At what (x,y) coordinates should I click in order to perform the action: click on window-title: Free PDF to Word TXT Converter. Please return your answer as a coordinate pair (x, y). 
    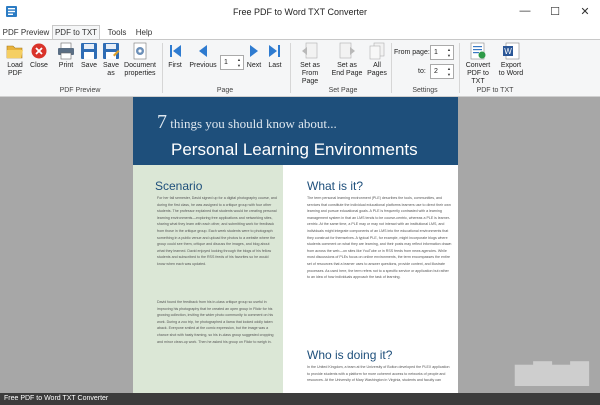
    Looking at the image, I should click on (300, 12).